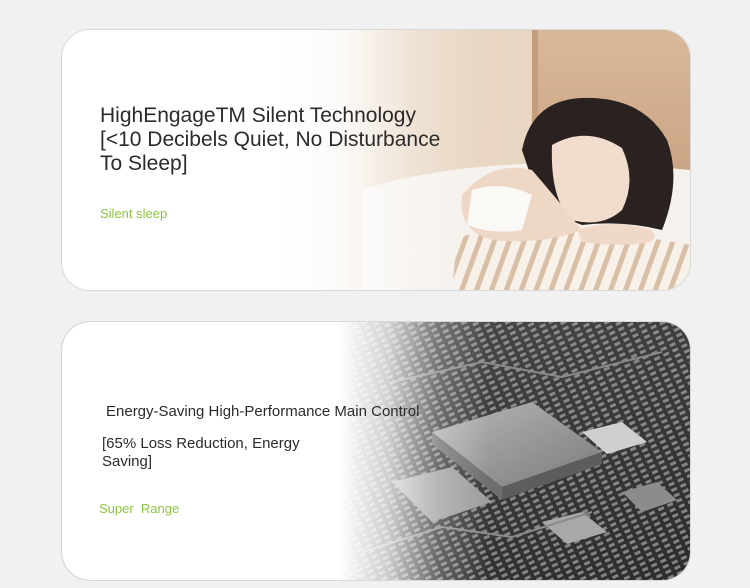 The image size is (750, 588). I want to click on title-line: To Sleep], so click(144, 163).